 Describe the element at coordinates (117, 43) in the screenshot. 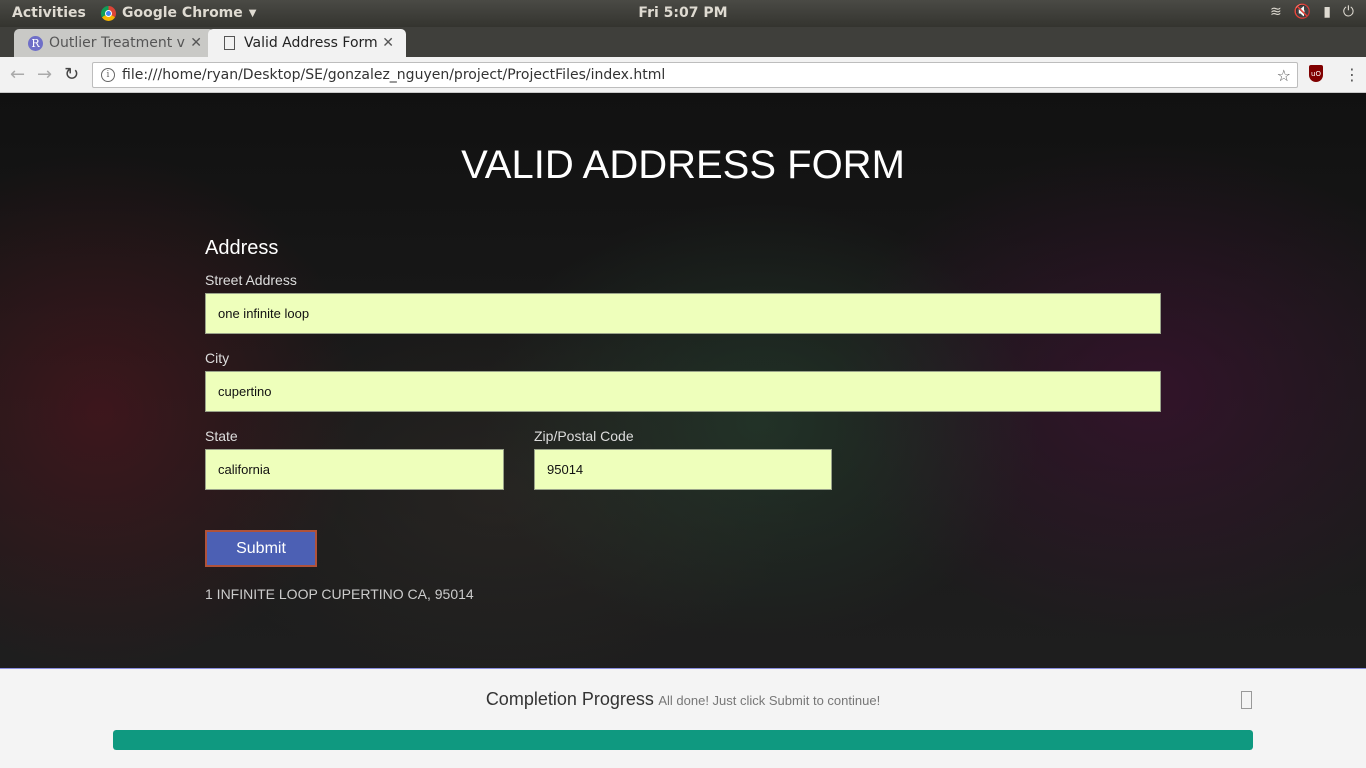

I see `tab-title: Outlier Treatment v` at that location.